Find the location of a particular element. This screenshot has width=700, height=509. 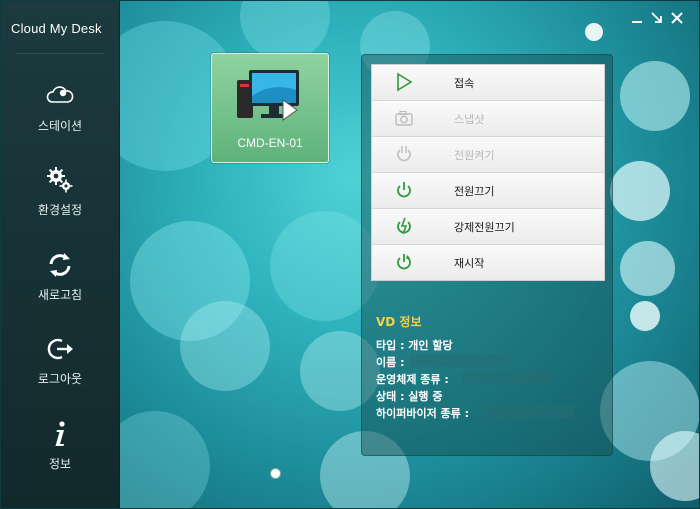

menu-item-power-off: 전원끄기 is located at coordinates (488, 191).